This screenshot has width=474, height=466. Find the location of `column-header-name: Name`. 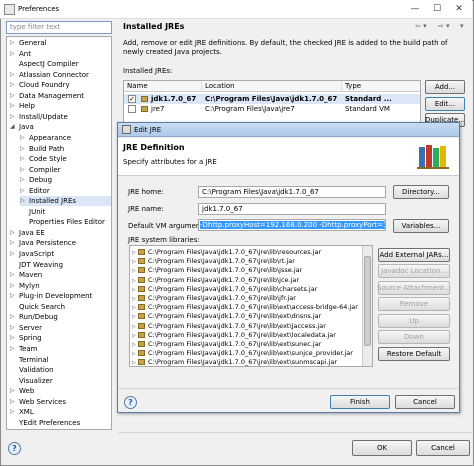

column-header-name: Name is located at coordinates (163, 86).